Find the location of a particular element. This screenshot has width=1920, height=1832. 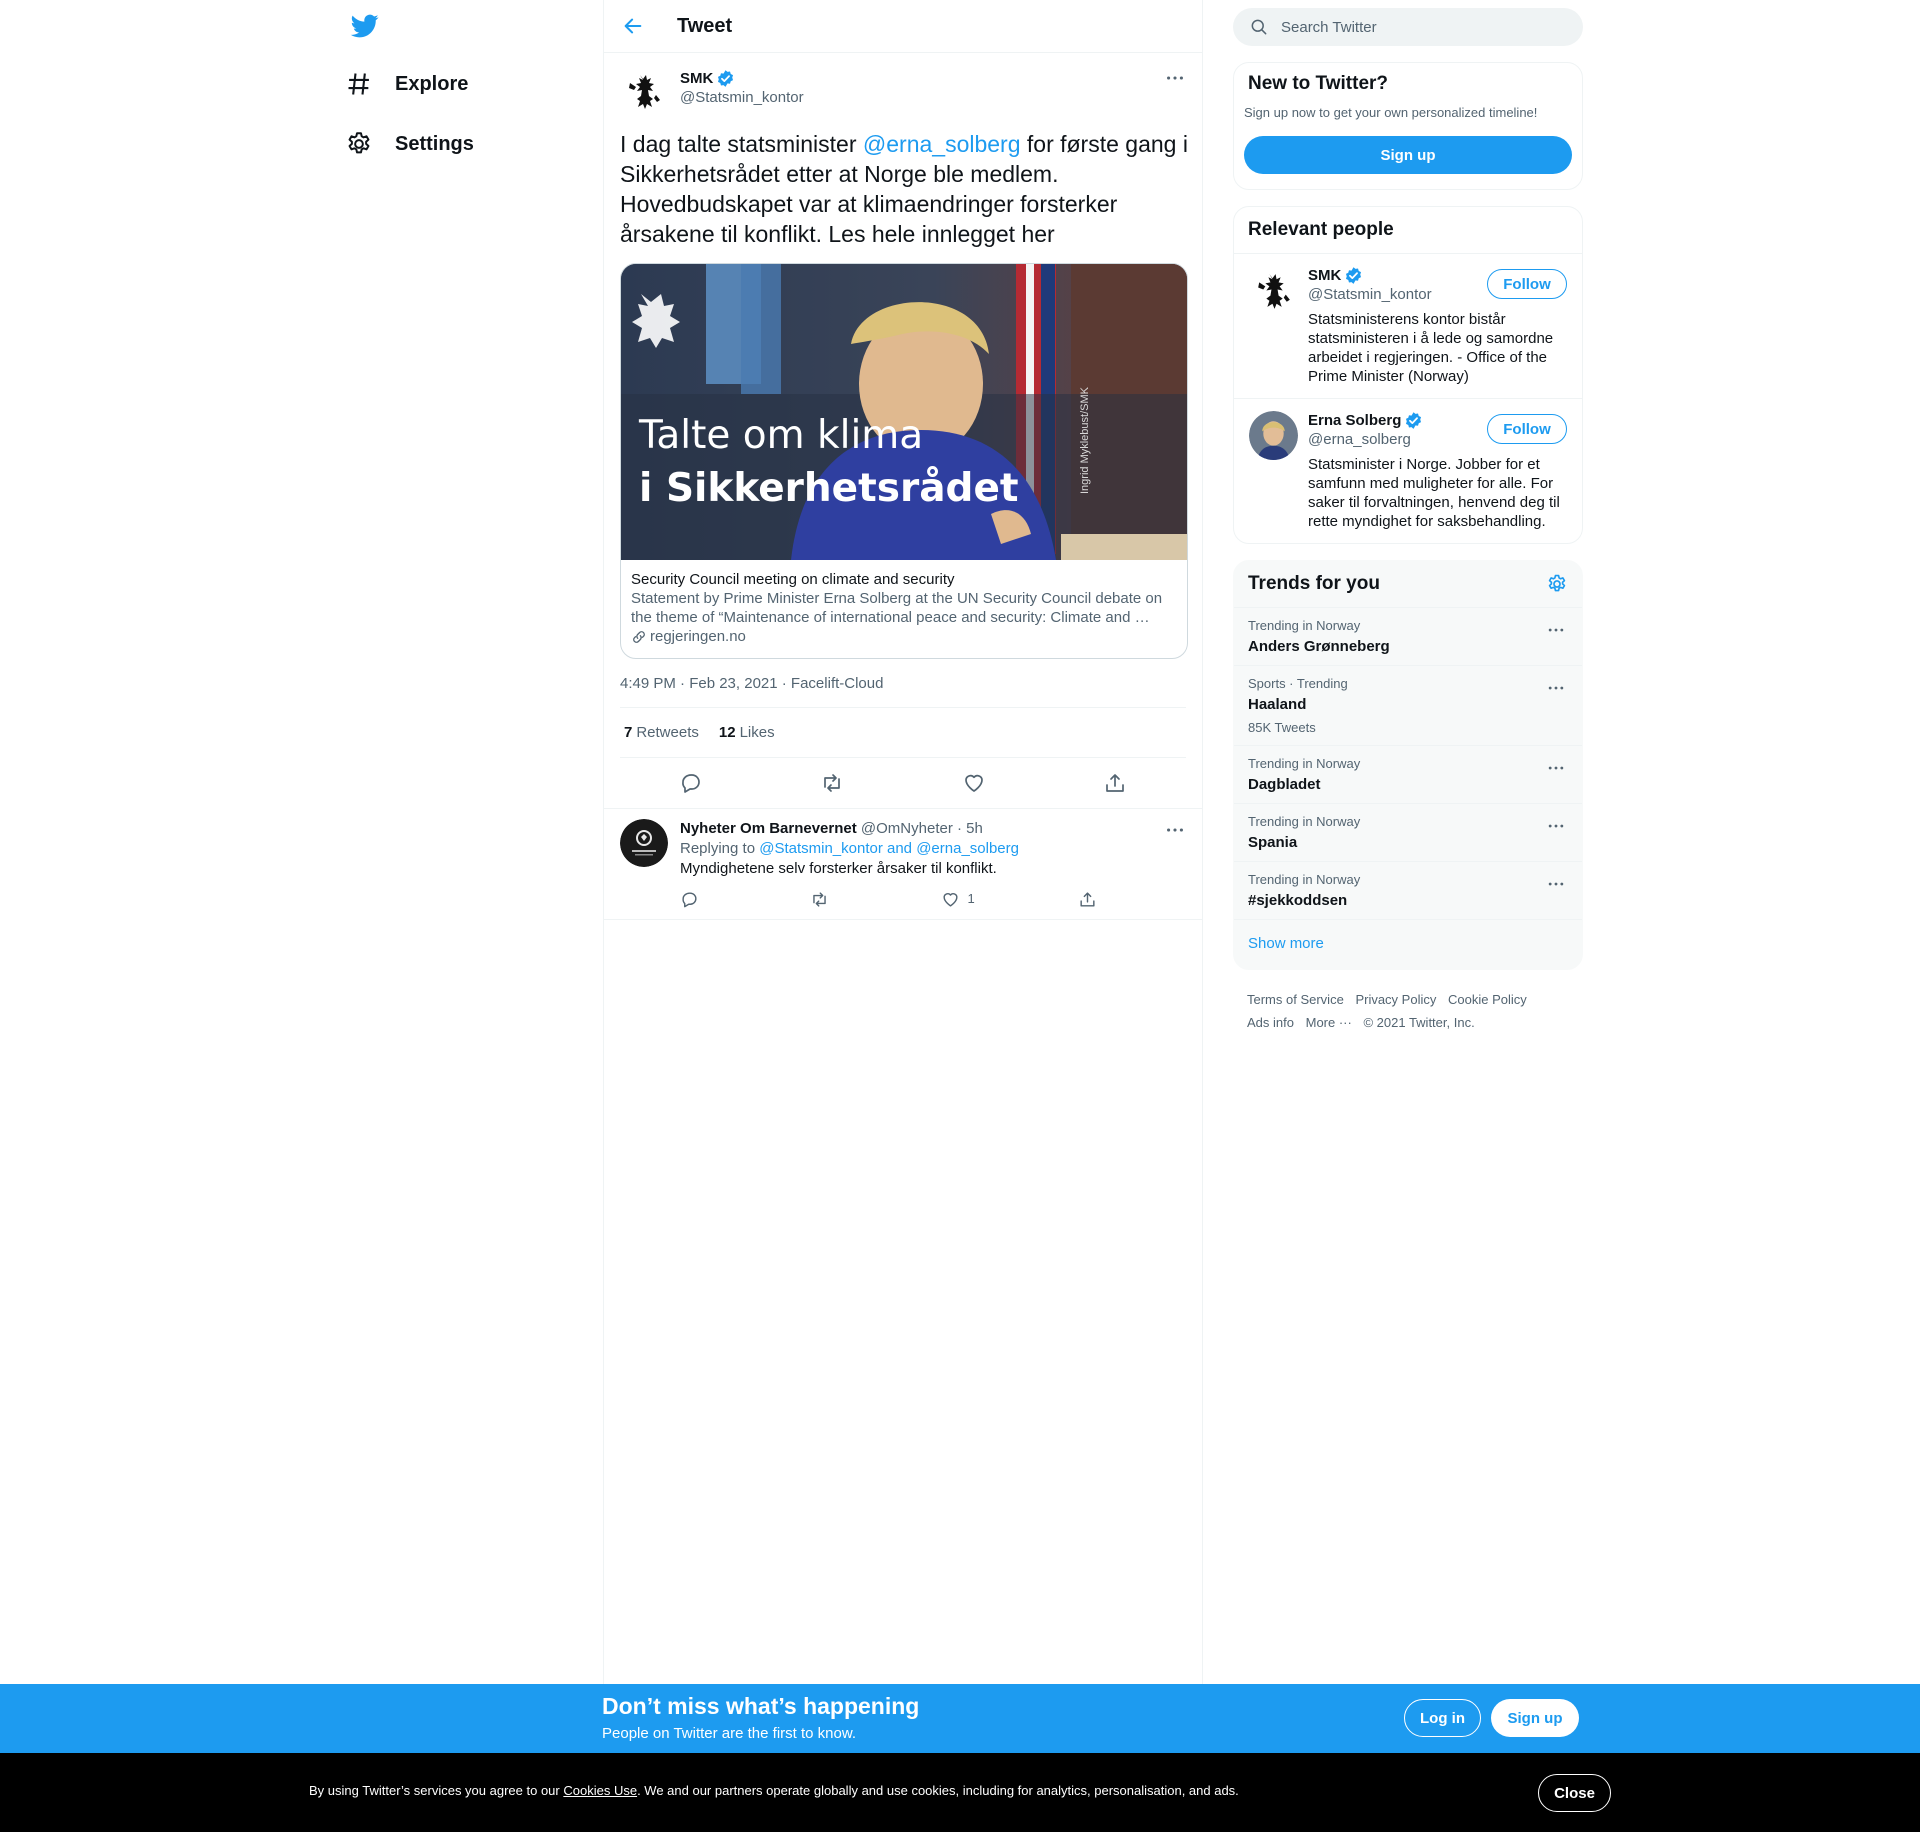

reply-author-name: Nyheter Om Barnevernet is located at coordinates (768, 828).